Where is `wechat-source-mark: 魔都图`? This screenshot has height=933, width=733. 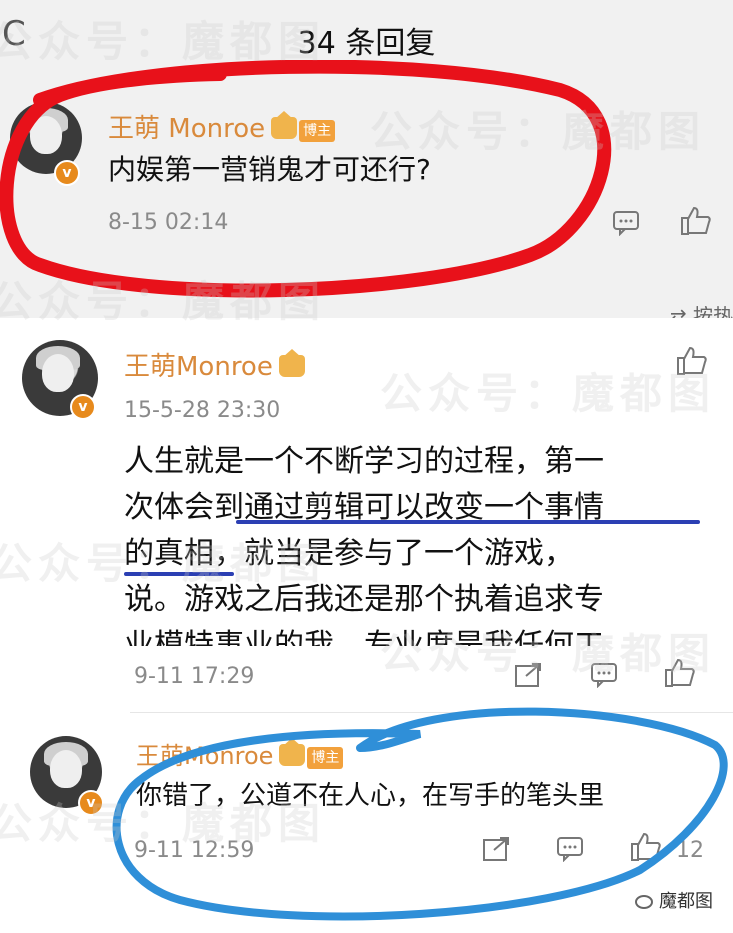
wechat-source-mark: 魔都图 is located at coordinates (674, 900).